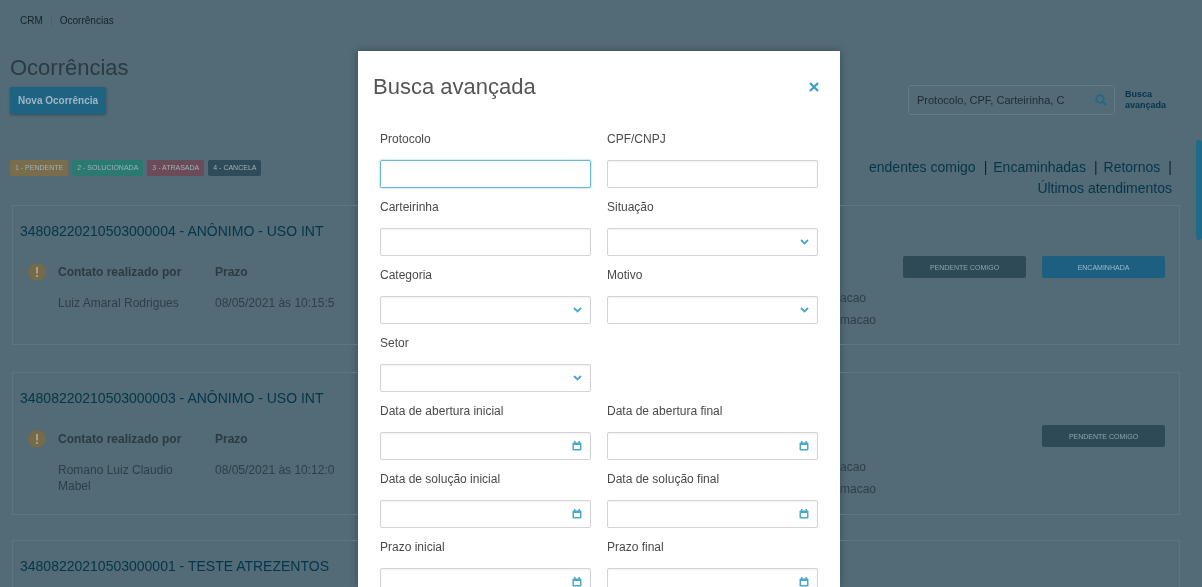 Image resolution: width=1202 pixels, height=587 pixels. I want to click on field-label: Protocolo, so click(406, 139).